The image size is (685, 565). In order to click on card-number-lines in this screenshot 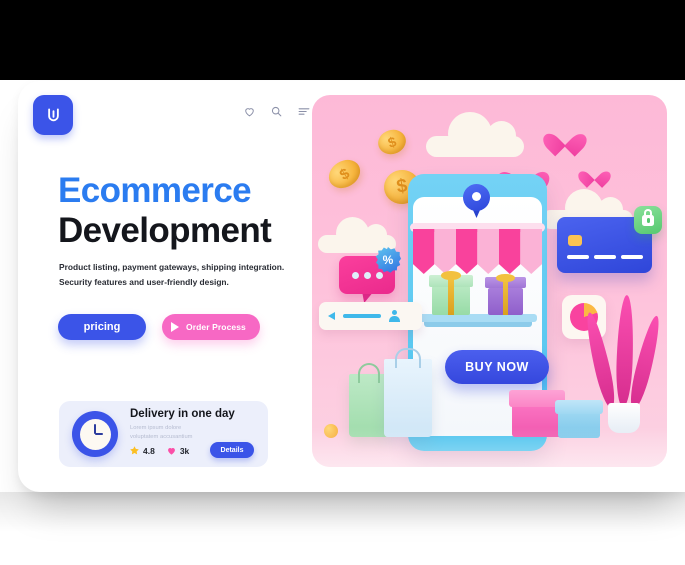, I will do `click(605, 257)`.